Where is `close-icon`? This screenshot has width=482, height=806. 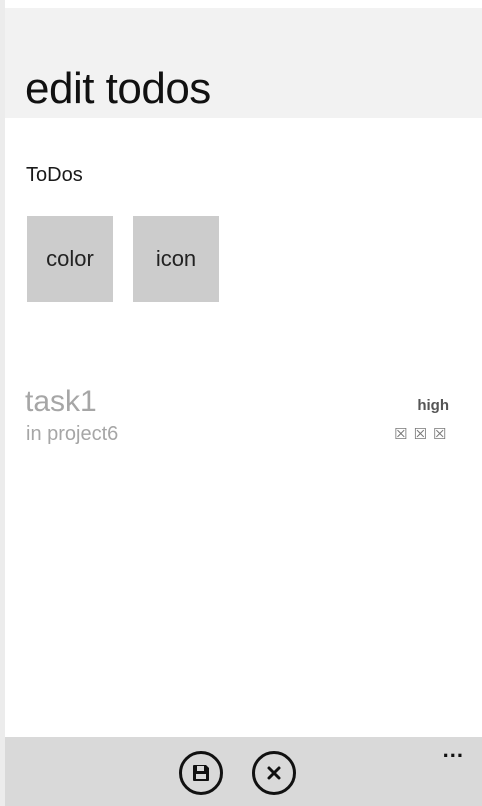 close-icon is located at coordinates (274, 773).